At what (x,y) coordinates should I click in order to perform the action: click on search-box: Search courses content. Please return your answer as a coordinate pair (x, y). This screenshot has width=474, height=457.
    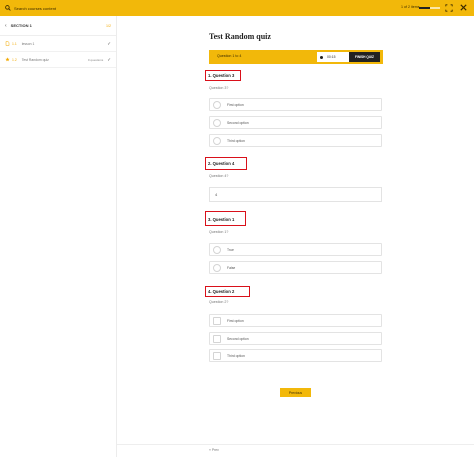
    Looking at the image, I should click on (30, 8).